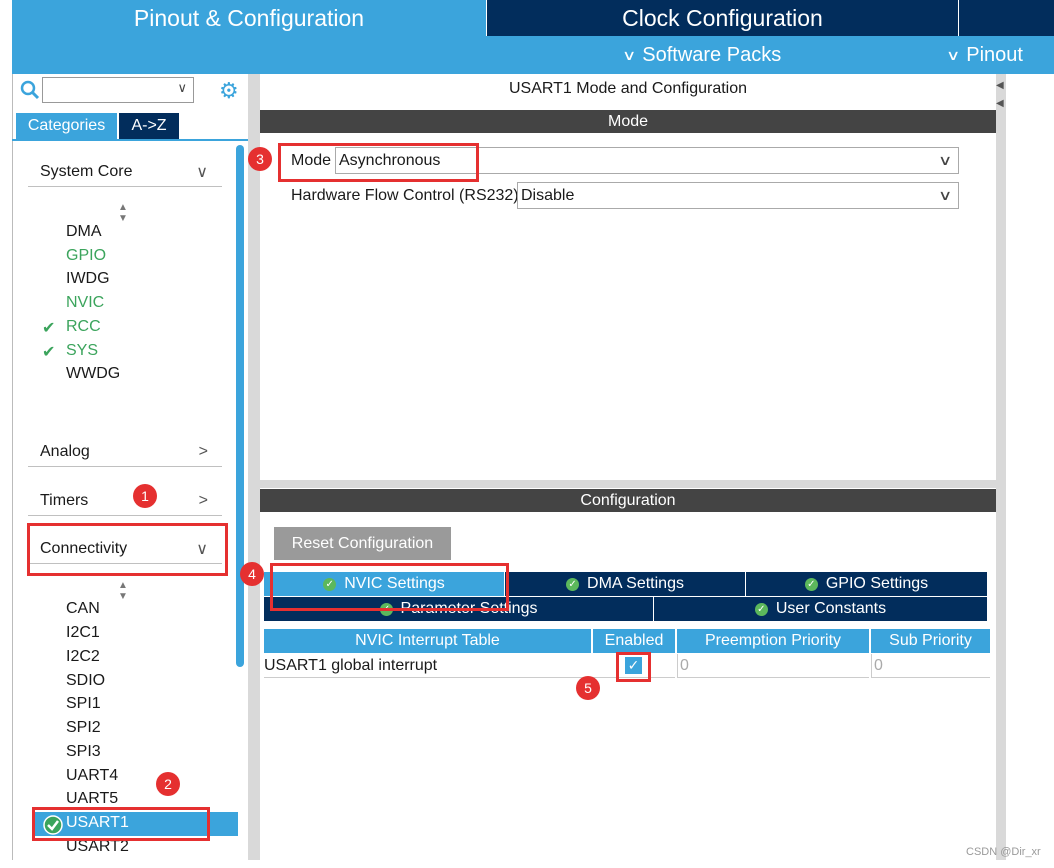  I want to click on flow-control-value: Disable, so click(548, 195).